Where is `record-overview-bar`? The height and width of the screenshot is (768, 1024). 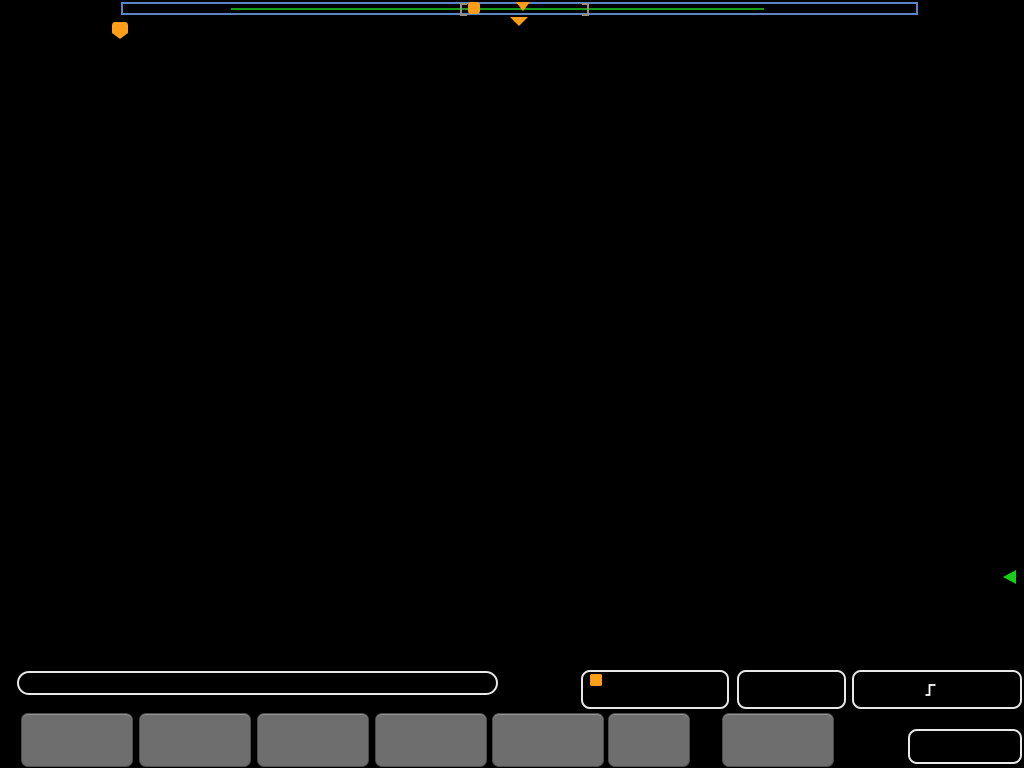
record-overview-bar is located at coordinates (519, 9).